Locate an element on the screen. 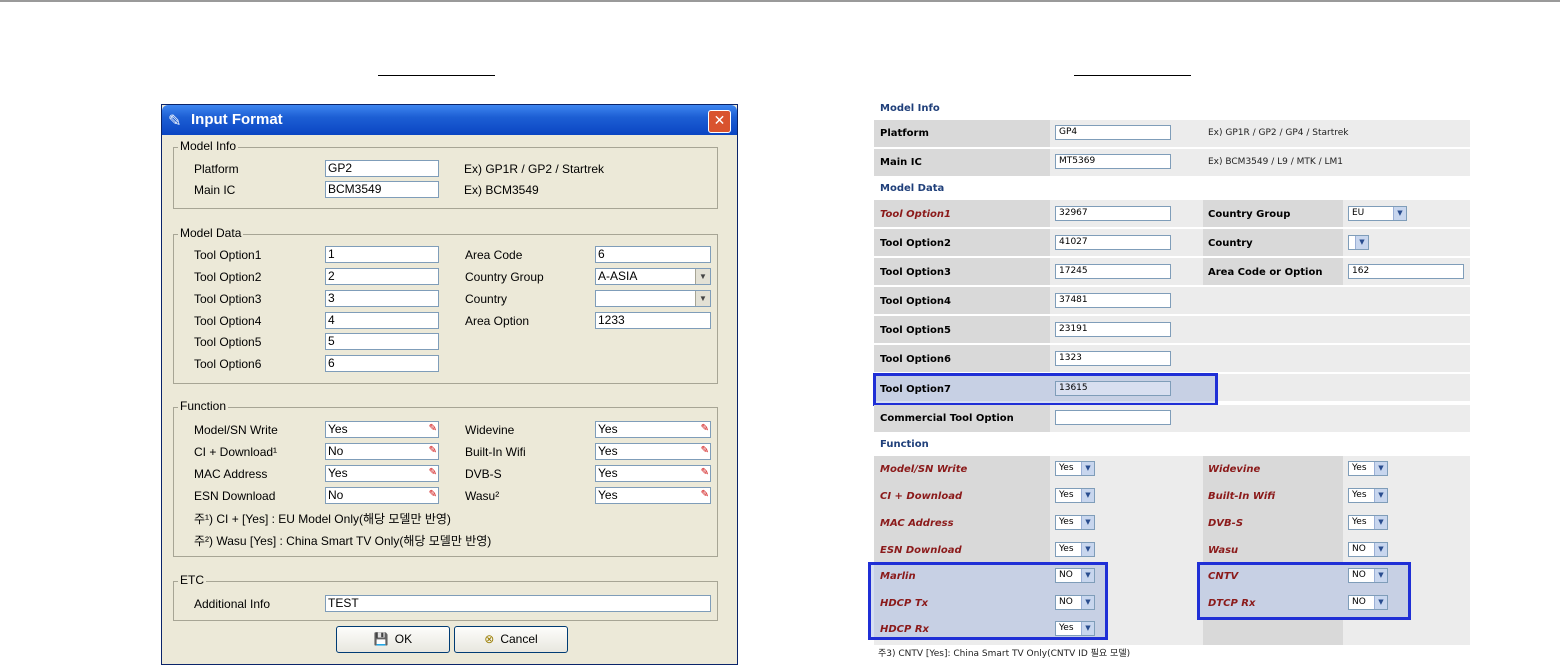 This screenshot has height=667, width=1560. country-group-select: EU ▼ is located at coordinates (1377, 213).